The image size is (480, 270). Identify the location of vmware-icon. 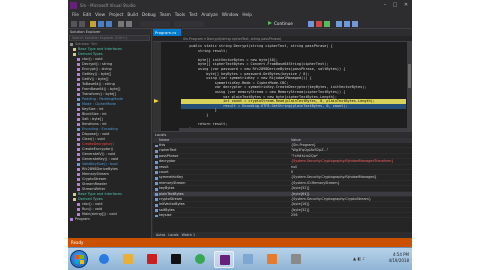
(296, 259).